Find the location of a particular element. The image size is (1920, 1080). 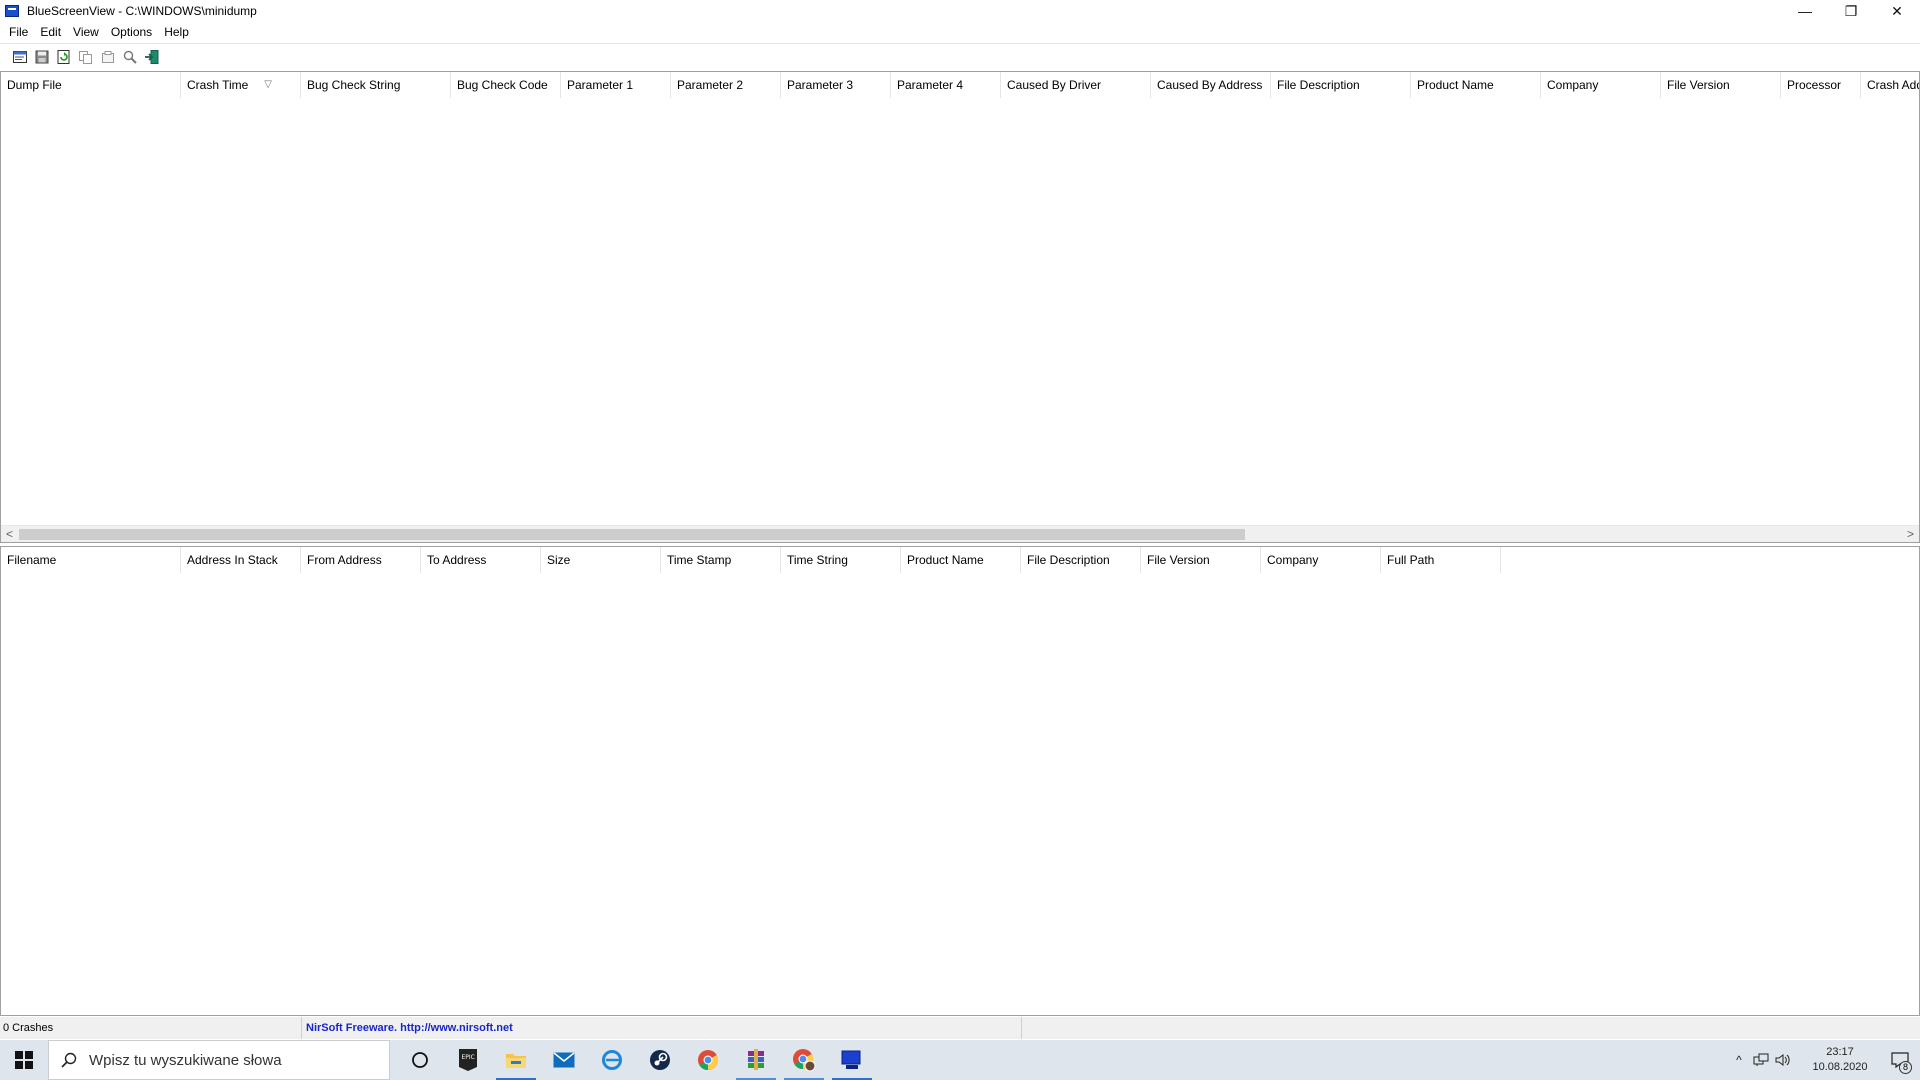

epic-games-icon: EPIC is located at coordinates (468, 1060).